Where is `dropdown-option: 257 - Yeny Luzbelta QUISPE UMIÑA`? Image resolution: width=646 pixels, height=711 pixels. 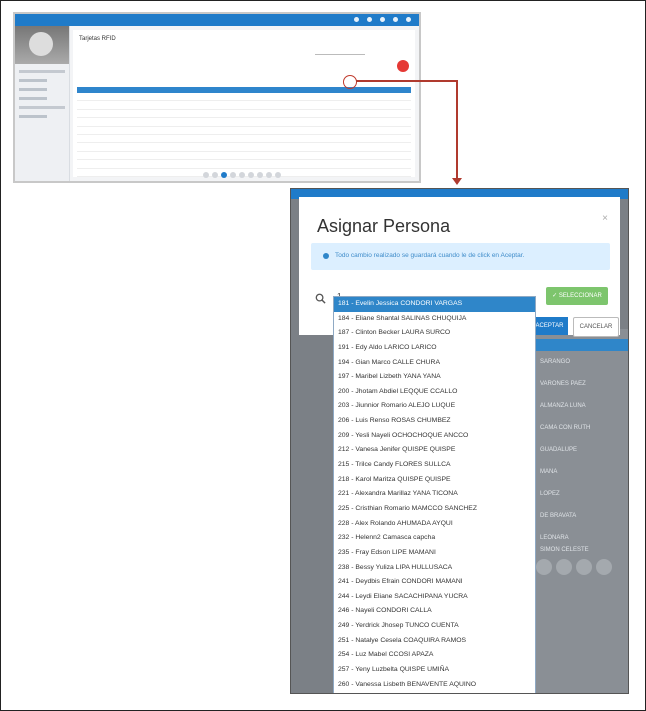 dropdown-option: 257 - Yeny Luzbelta QUISPE UMIÑA is located at coordinates (434, 670).